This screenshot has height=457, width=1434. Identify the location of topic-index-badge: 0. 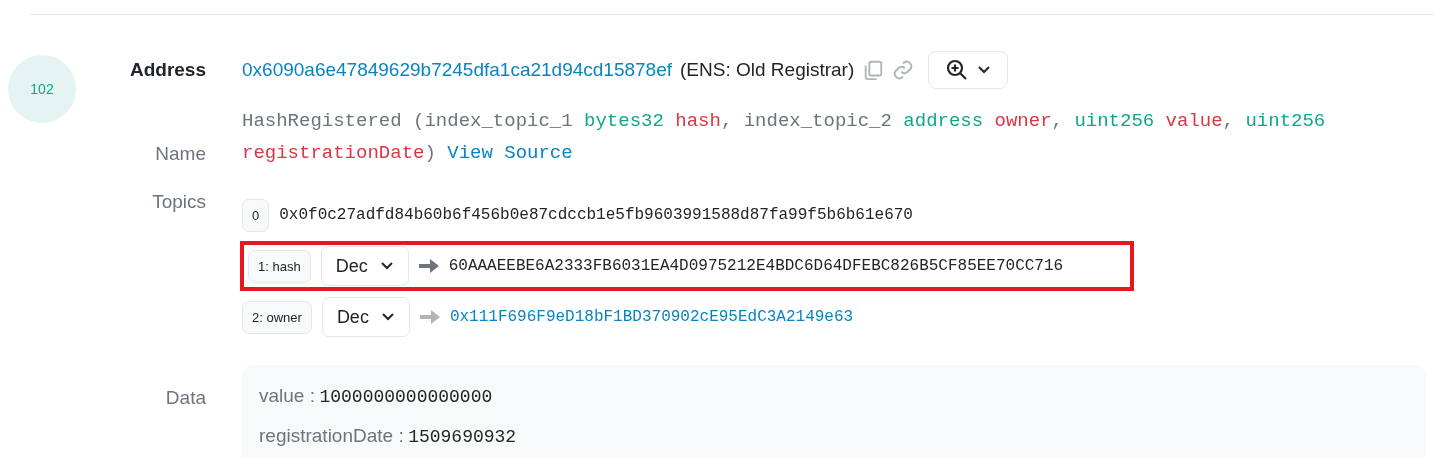
(256, 215).